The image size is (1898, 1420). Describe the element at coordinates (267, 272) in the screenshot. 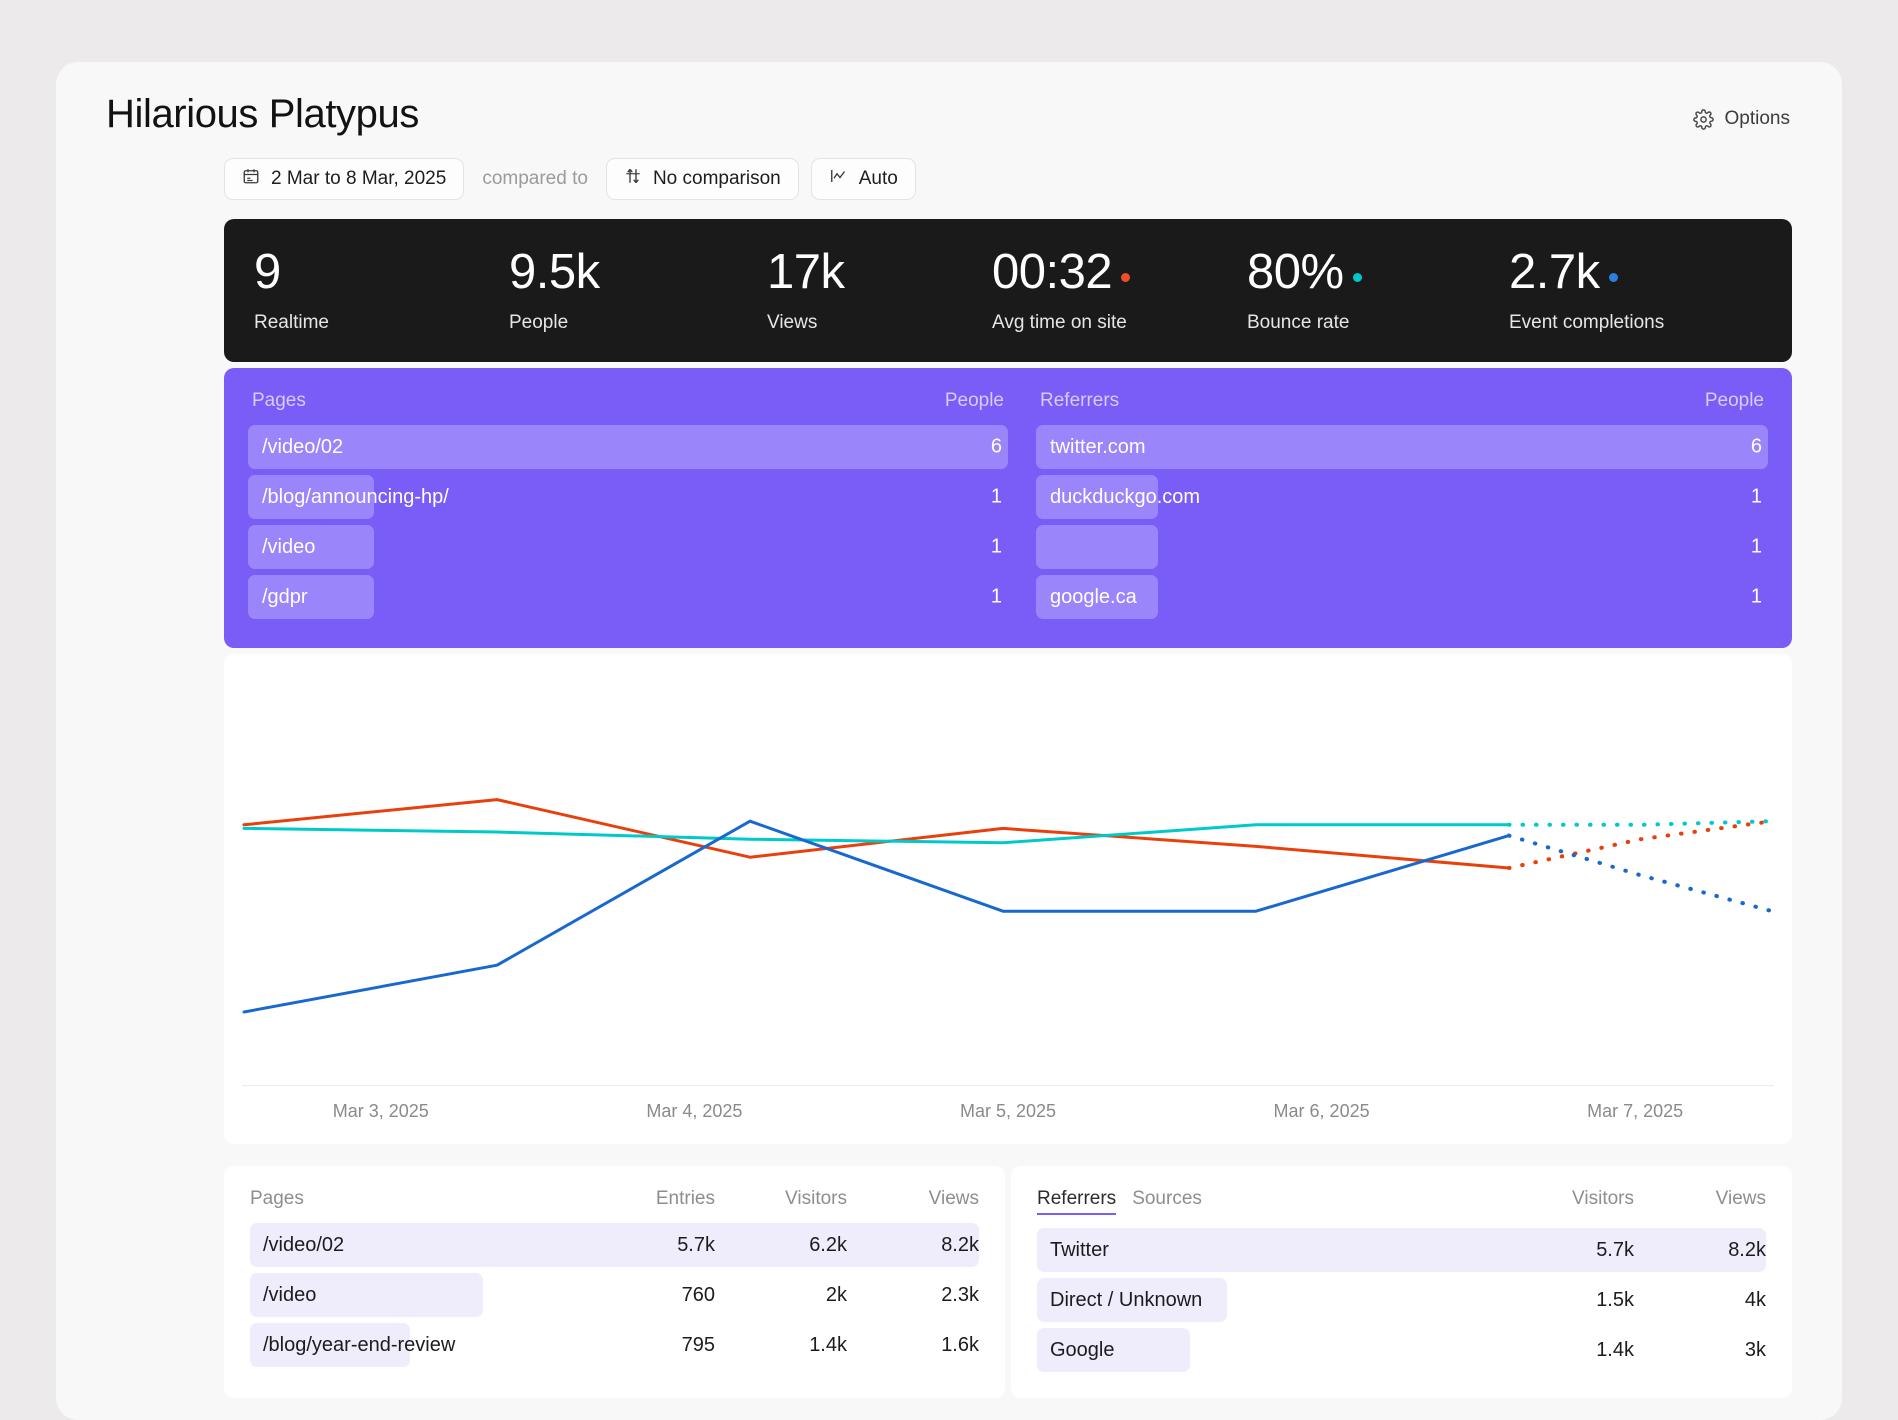

I see `kpi-value: 9` at that location.